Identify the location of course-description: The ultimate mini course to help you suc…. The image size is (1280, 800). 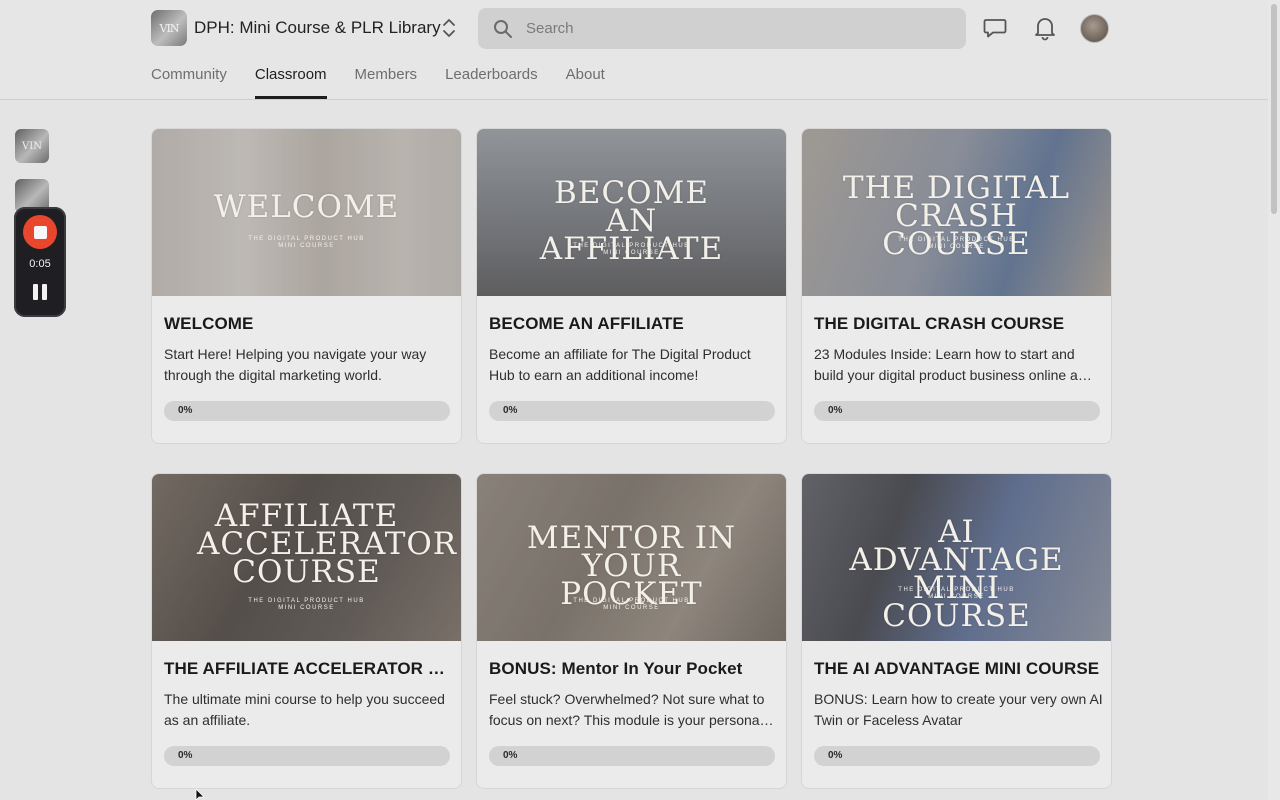
(304, 709).